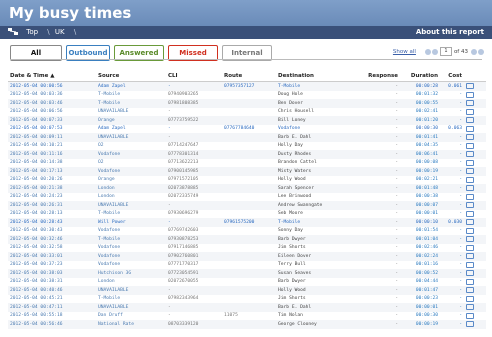 The height and width of the screenshot is (337, 492). I want to click on cell-cost: -, so click(452, 188).